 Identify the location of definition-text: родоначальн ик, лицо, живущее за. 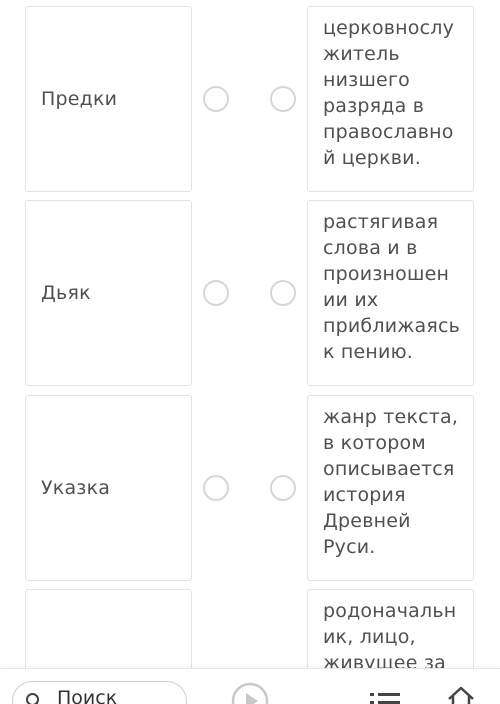
(390, 637).